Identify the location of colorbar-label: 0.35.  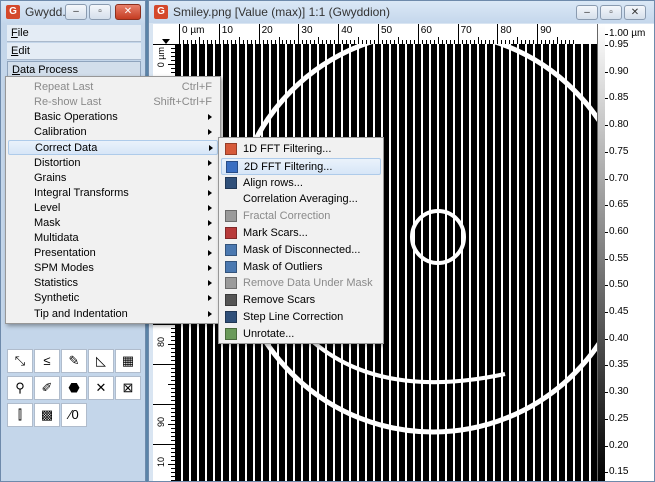
(619, 365).